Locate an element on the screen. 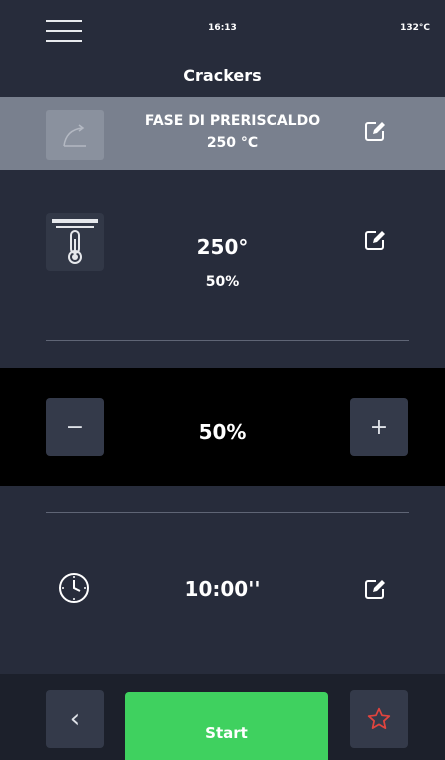 This screenshot has height=760, width=445. start-button: Start is located at coordinates (226, 726).